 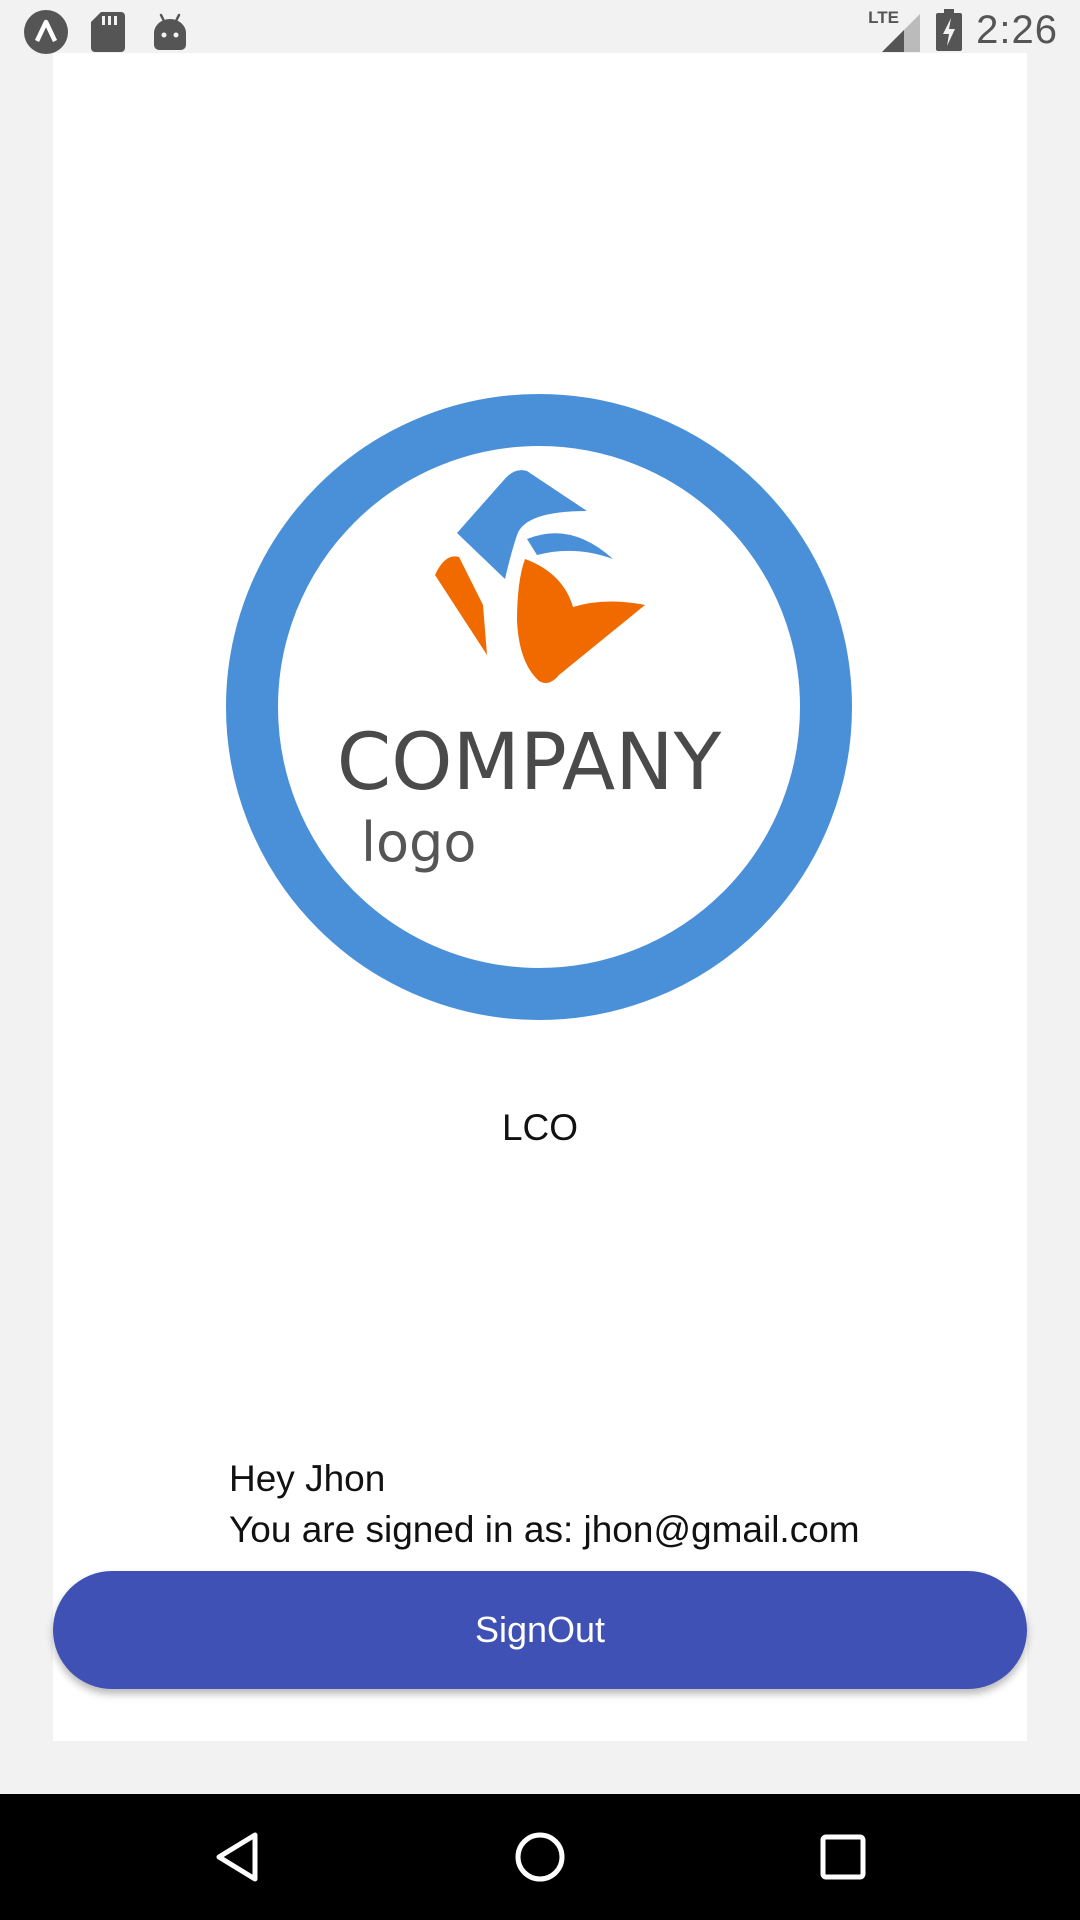 What do you see at coordinates (544, 1529) in the screenshot?
I see `signed-in-email-line: You are signed in as: jhon@gmail.com` at bounding box center [544, 1529].